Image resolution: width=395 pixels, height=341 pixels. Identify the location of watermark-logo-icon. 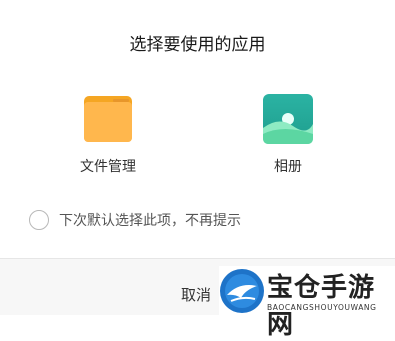
(242, 291).